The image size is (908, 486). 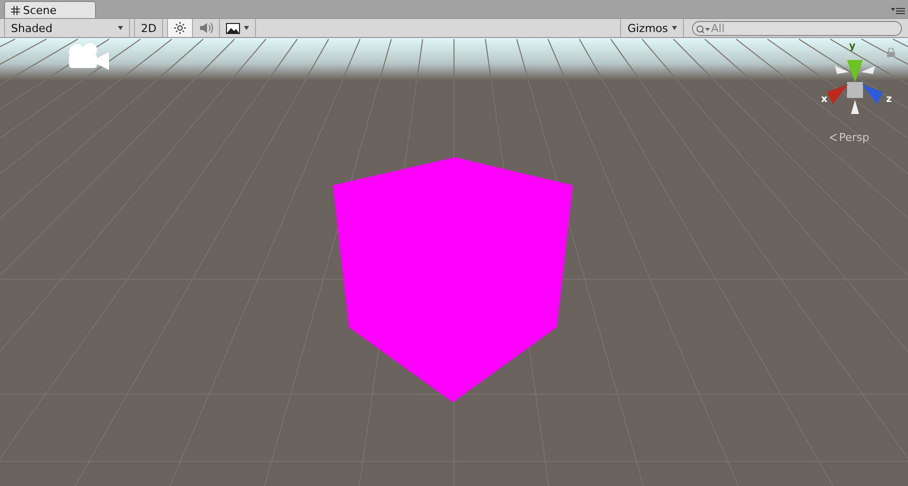 What do you see at coordinates (233, 28) in the screenshot?
I see `image-icon` at bounding box center [233, 28].